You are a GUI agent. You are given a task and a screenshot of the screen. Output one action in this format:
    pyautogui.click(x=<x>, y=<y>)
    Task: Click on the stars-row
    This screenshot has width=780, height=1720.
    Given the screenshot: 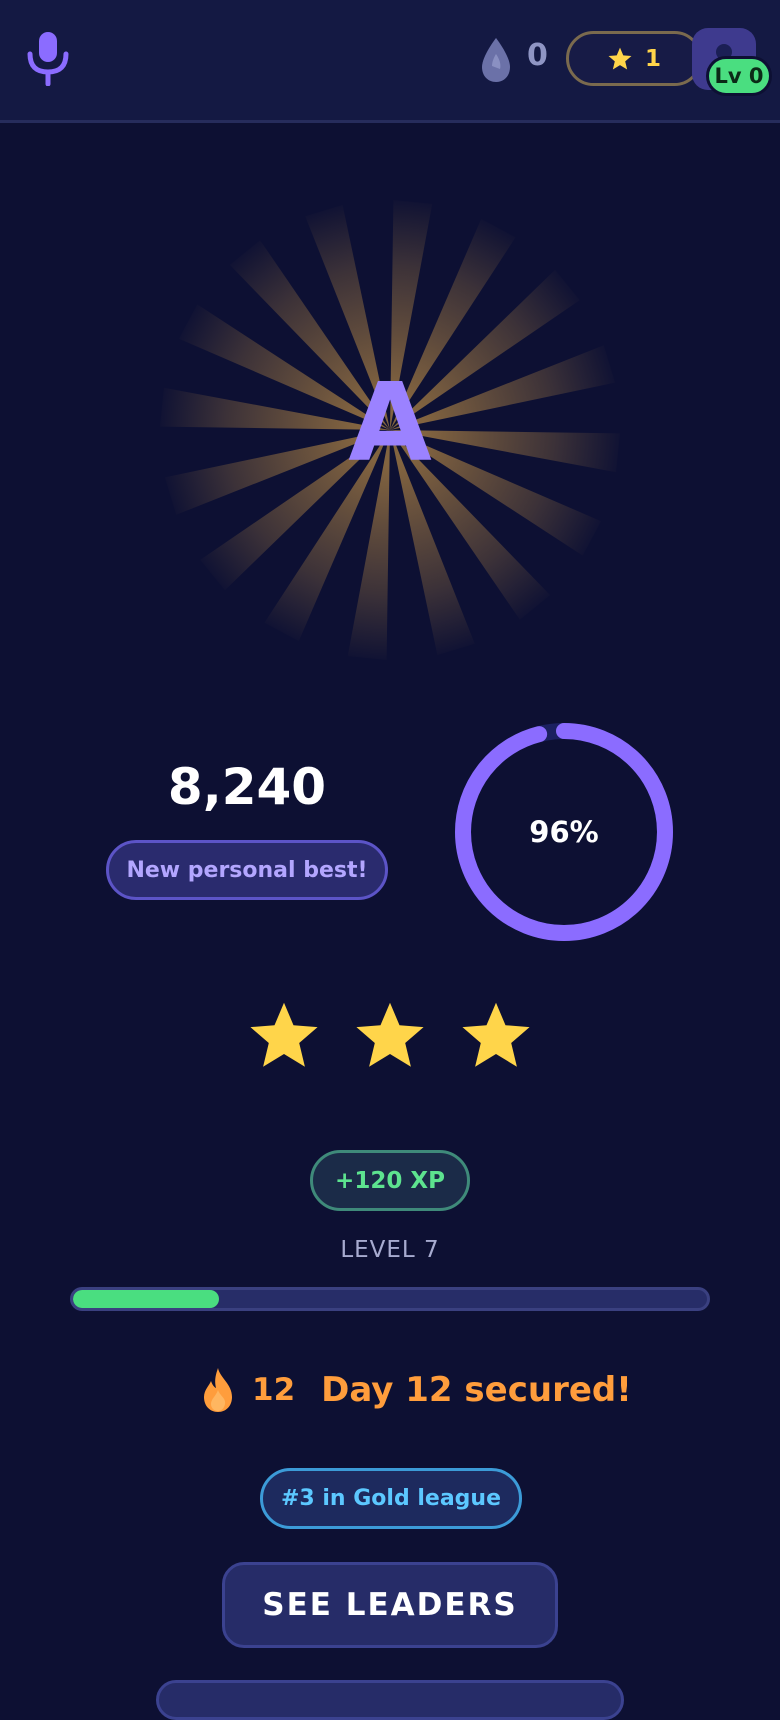 What is the action you would take?
    pyautogui.click(x=390, y=1038)
    